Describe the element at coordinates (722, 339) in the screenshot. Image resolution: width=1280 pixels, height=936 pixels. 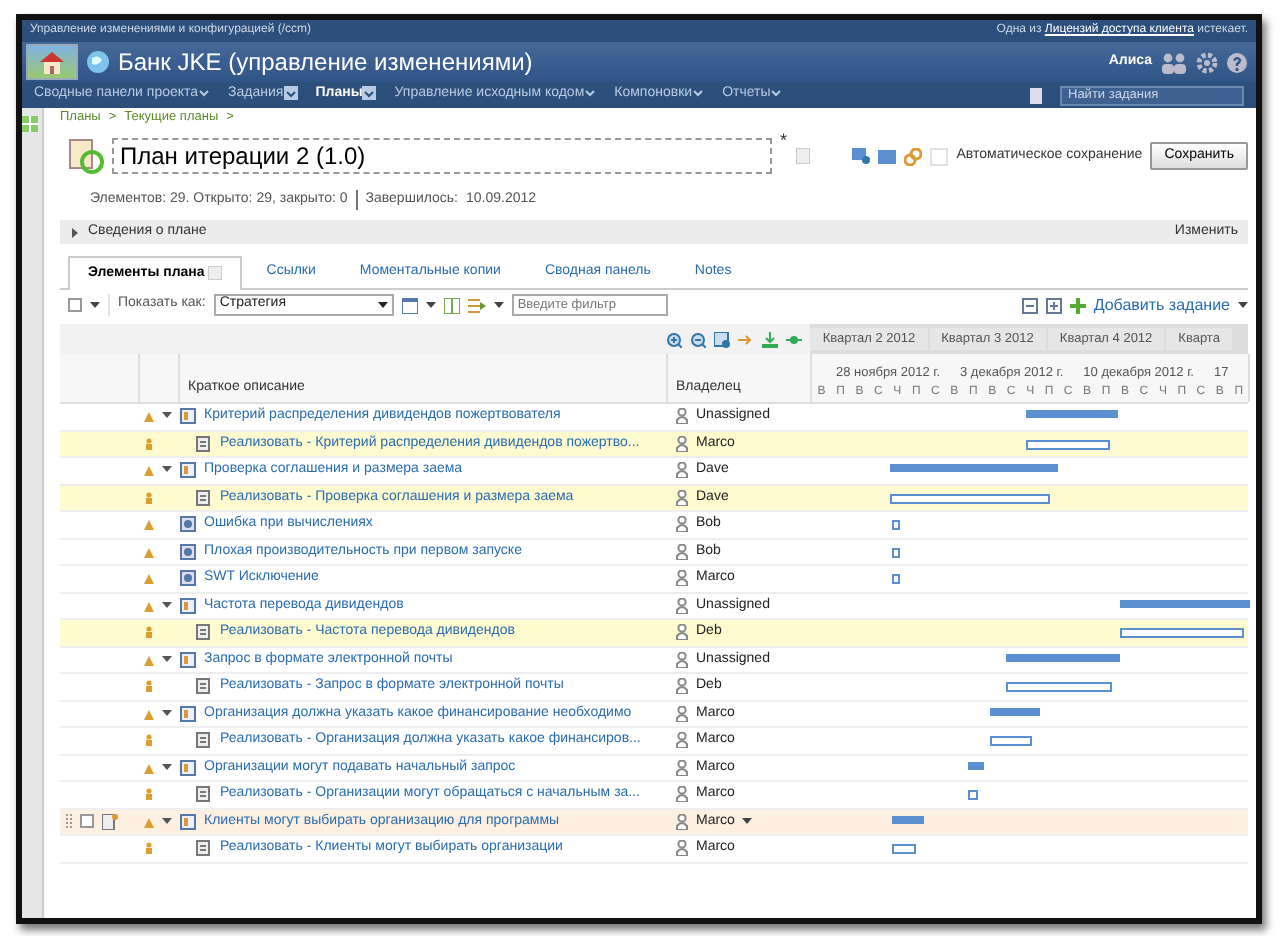
I see `fit-icon` at that location.